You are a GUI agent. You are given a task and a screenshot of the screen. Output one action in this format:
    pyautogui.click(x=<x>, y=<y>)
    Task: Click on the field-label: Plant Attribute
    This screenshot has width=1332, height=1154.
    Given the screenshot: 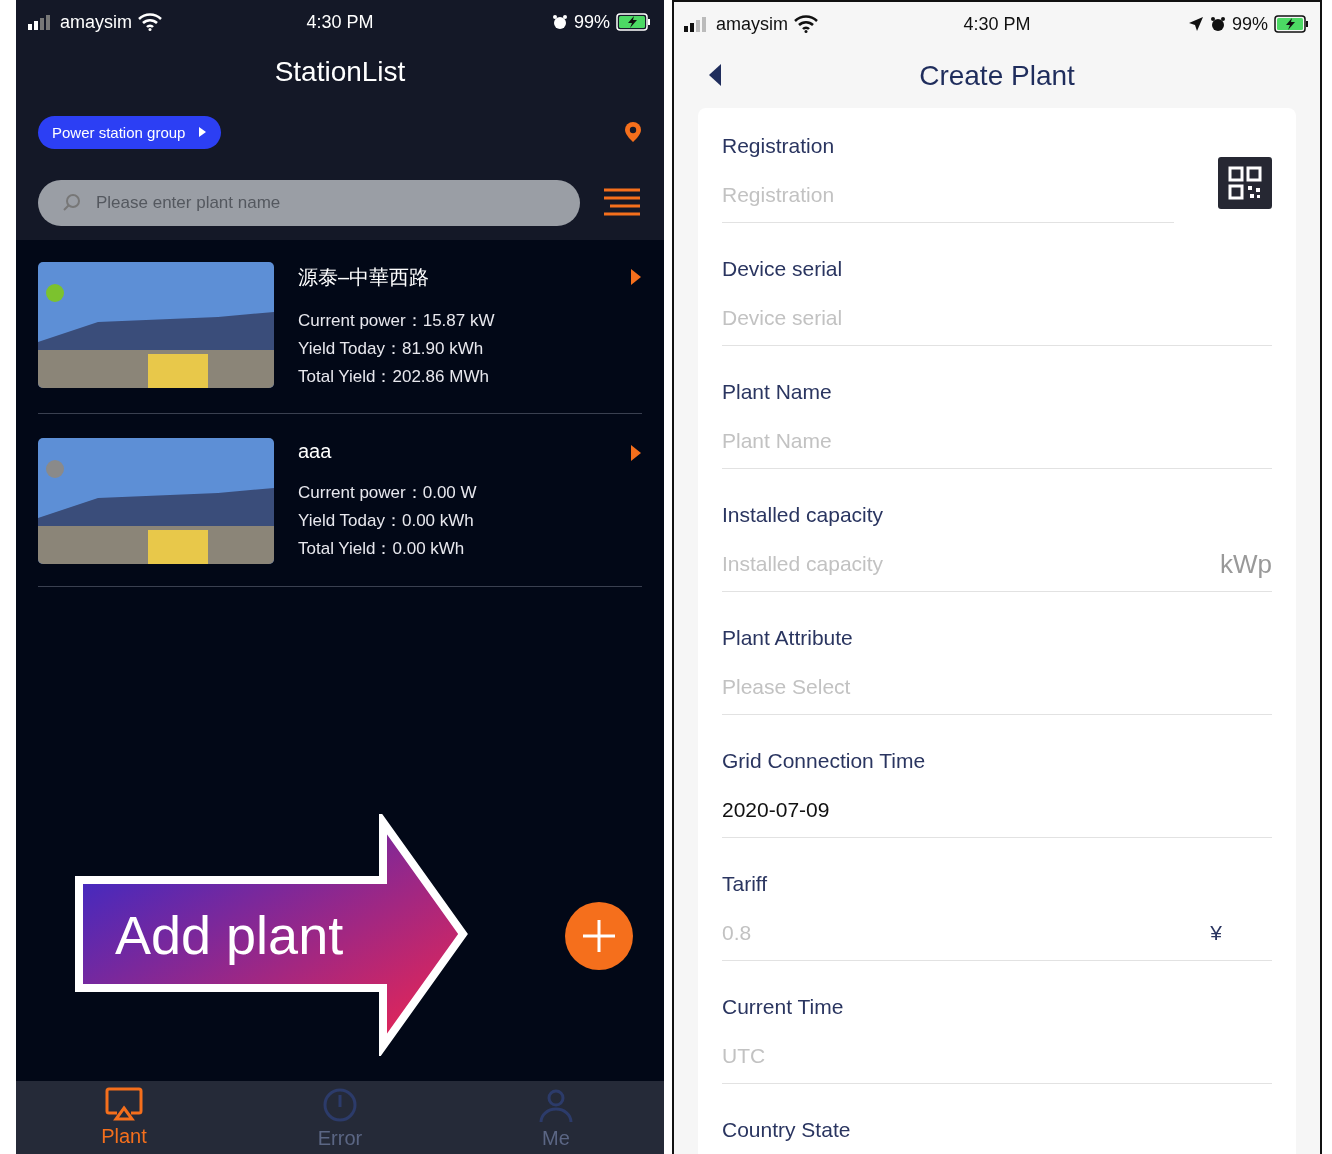 What is the action you would take?
    pyautogui.click(x=788, y=638)
    